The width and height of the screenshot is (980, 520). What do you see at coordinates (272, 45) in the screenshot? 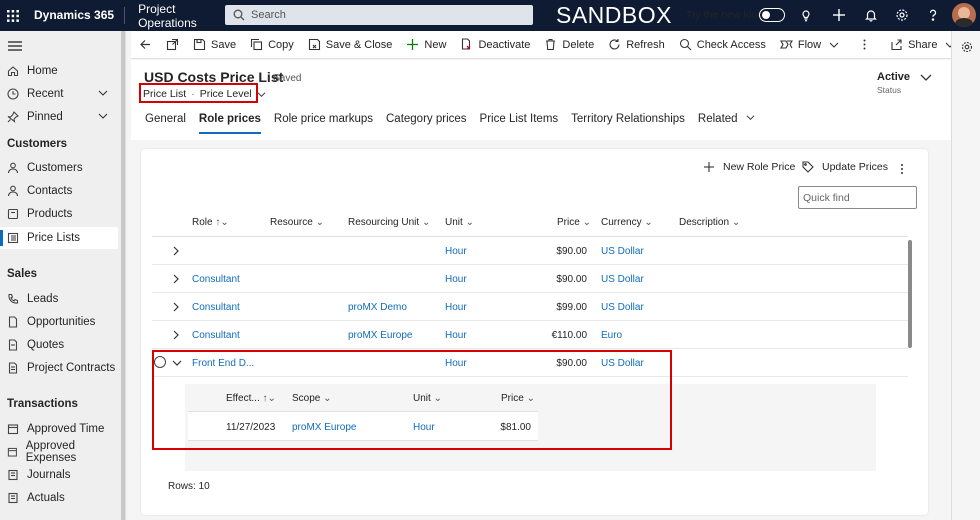
I see `copy-button: Copy` at bounding box center [272, 45].